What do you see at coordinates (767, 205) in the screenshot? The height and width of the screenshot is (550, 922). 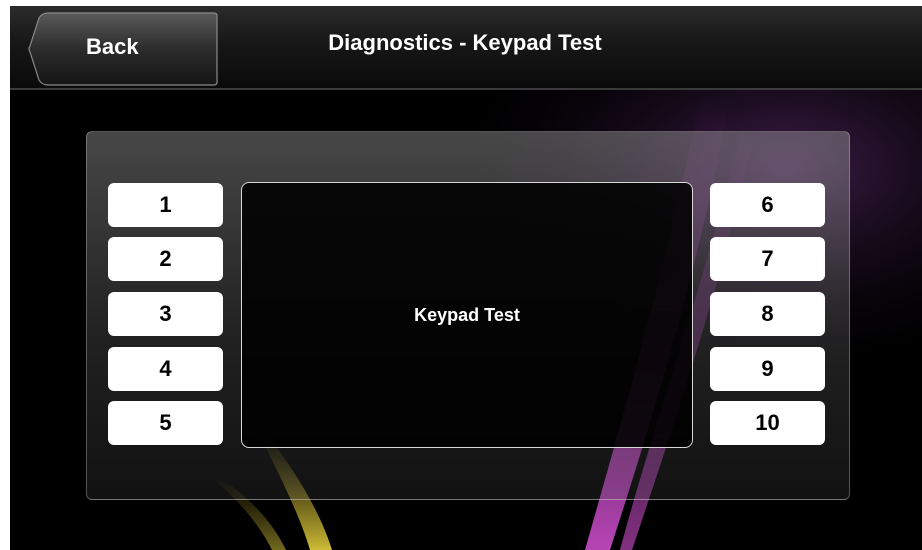 I see `key-6: 6` at bounding box center [767, 205].